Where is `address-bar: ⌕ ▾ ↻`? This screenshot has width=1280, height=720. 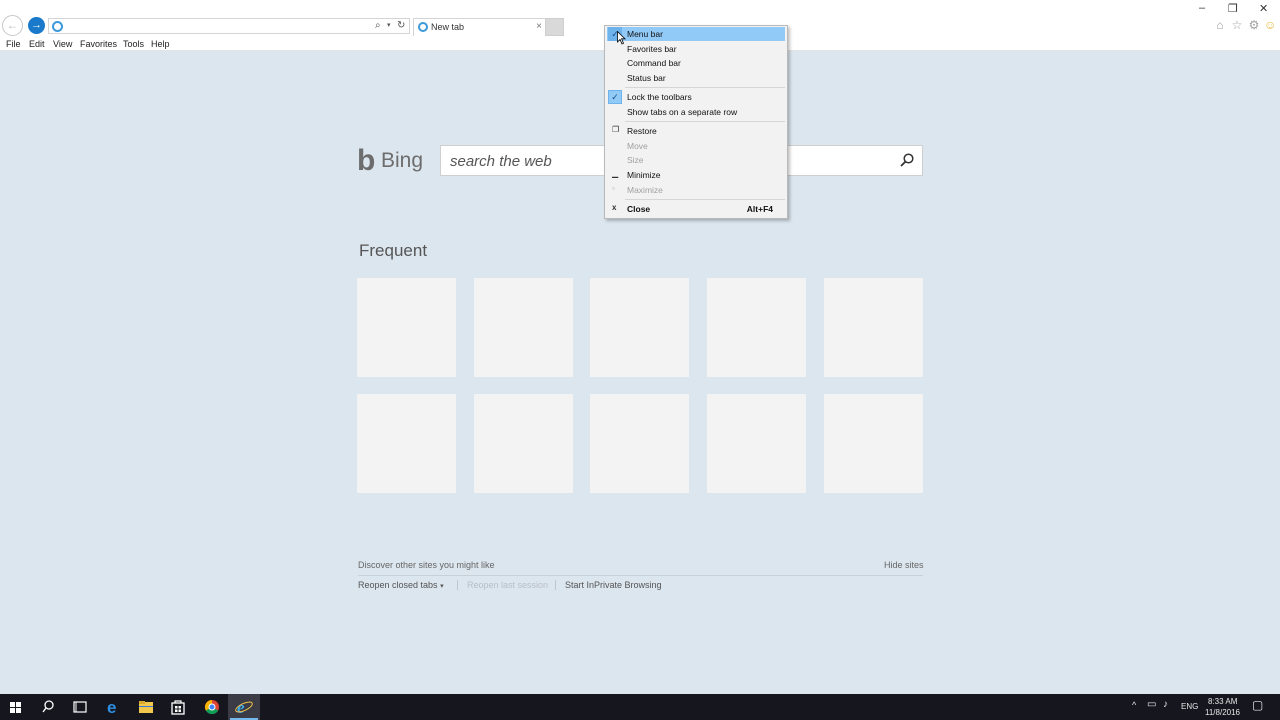 address-bar: ⌕ ▾ ↻ is located at coordinates (229, 26).